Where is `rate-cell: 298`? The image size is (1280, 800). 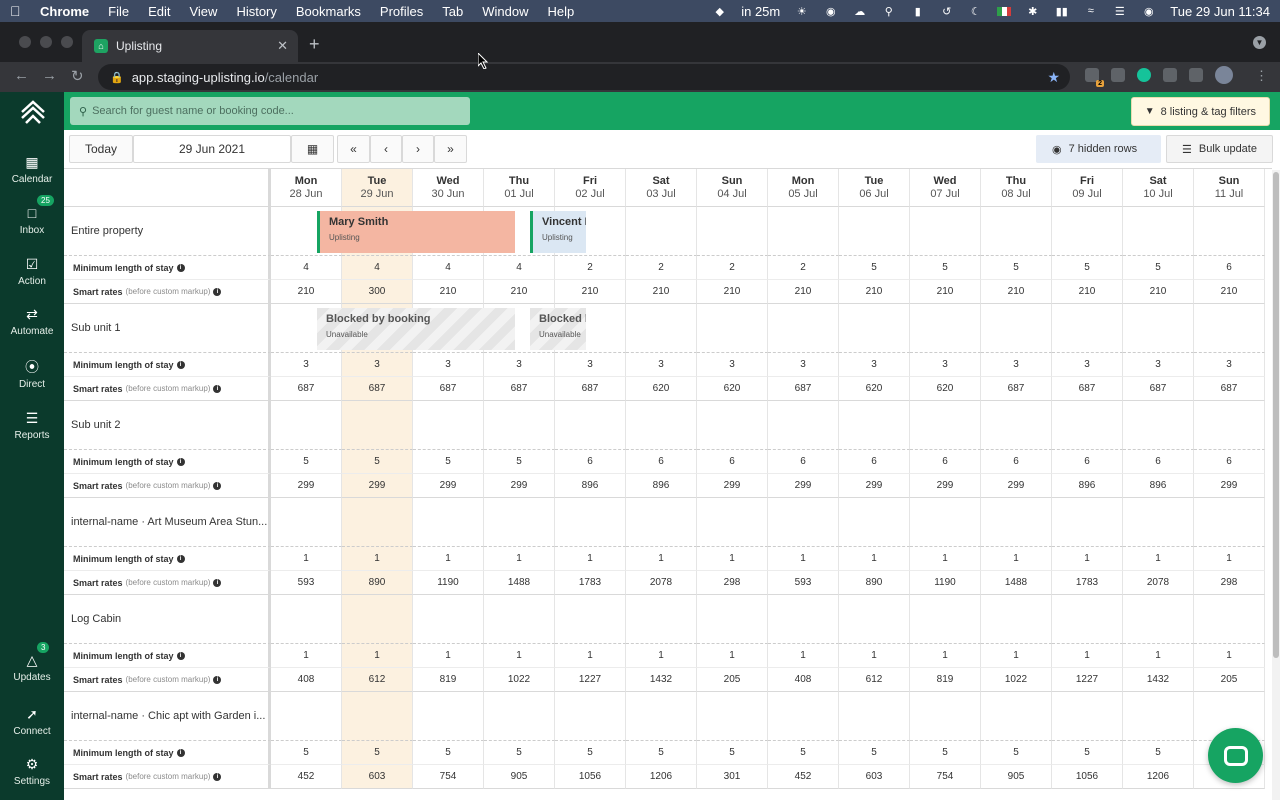
rate-cell: 298 is located at coordinates (1229, 583).